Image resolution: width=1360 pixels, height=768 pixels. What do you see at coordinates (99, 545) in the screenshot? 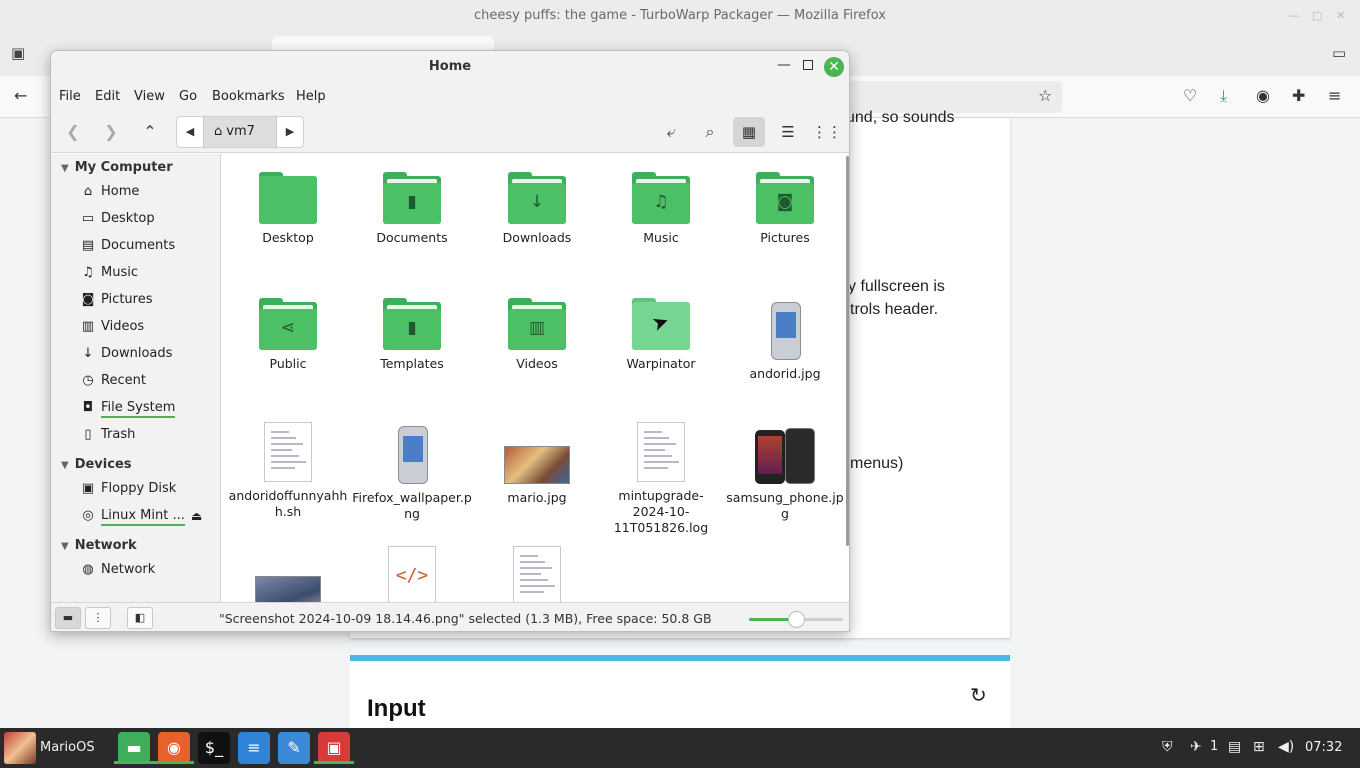
I see `sidebar-section-header: ▼ Network` at bounding box center [99, 545].